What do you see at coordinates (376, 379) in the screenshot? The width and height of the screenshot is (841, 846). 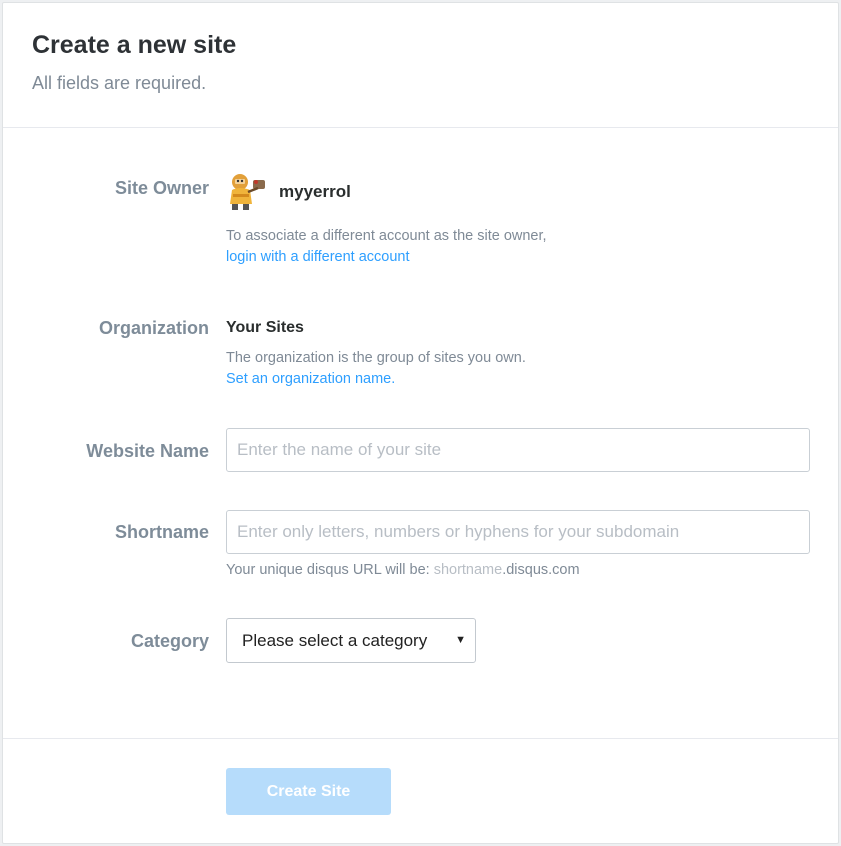 I see `set-organization-name-link: Set an organization name.` at bounding box center [376, 379].